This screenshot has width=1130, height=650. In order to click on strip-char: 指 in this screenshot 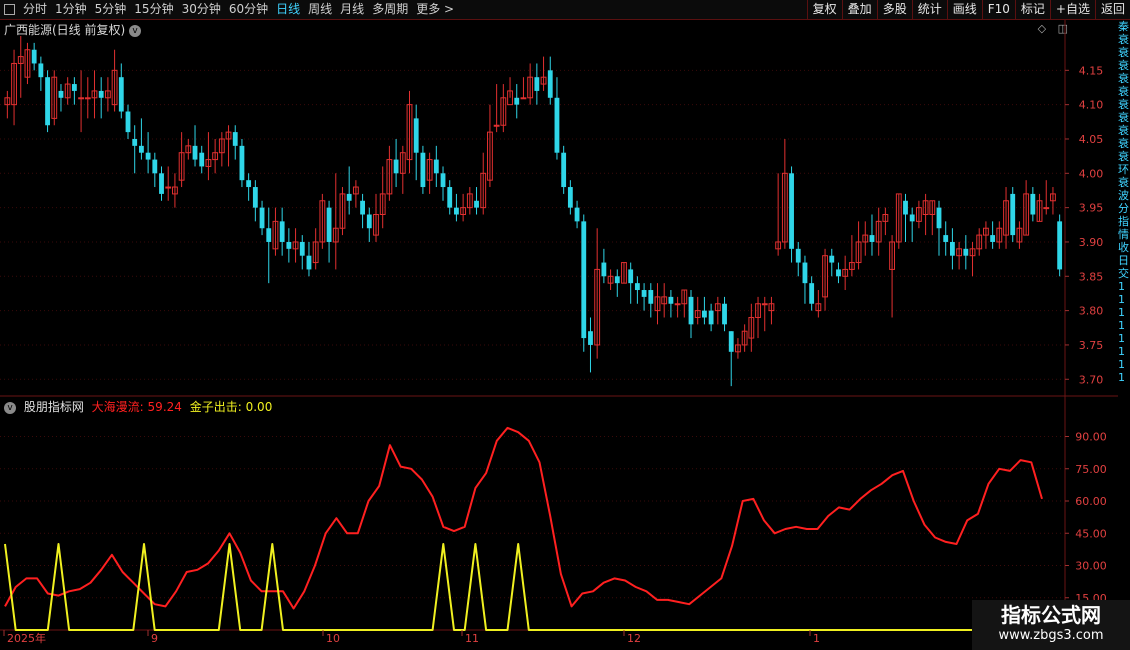, I will do `click(1123, 221)`.